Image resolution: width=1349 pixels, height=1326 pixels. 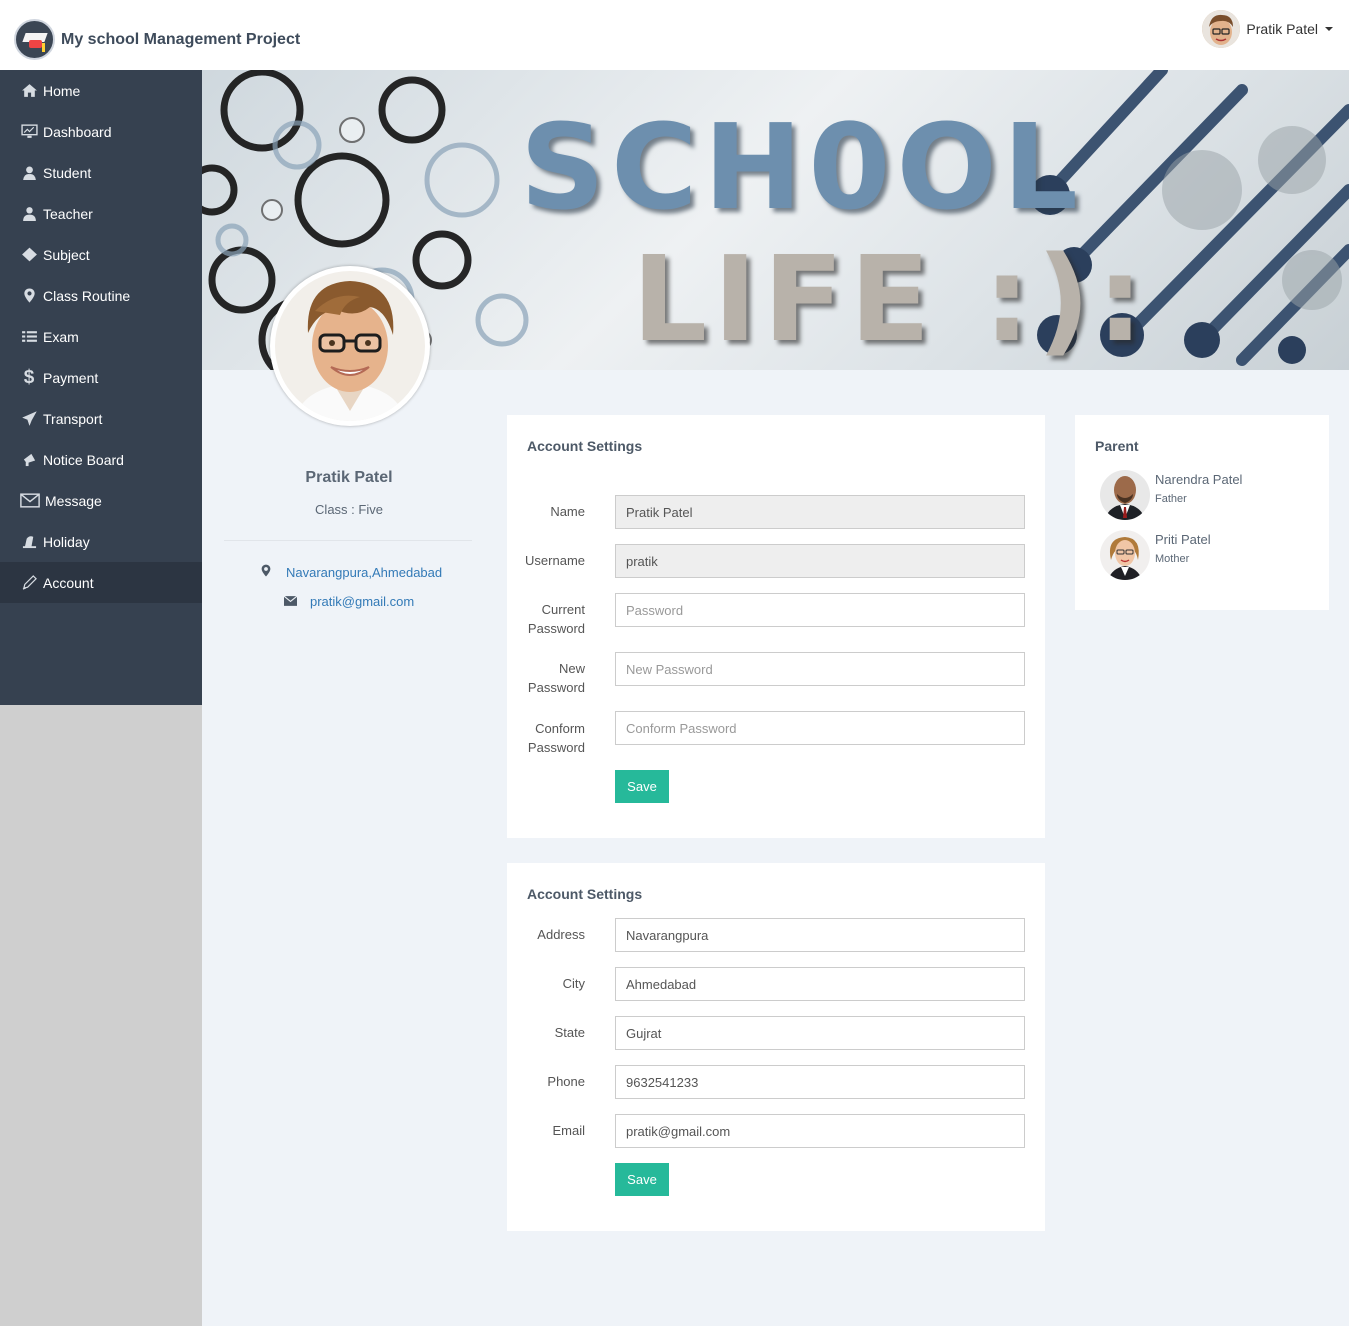 I want to click on user-avatar, so click(x=1221, y=29).